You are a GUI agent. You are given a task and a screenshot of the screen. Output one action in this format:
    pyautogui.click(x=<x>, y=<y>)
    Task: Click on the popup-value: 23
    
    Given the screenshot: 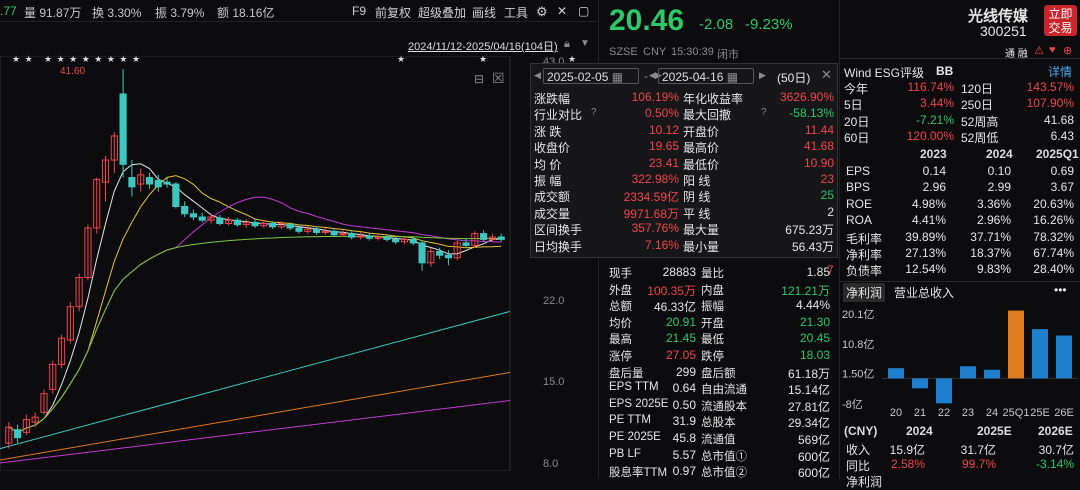 What is the action you would take?
    pyautogui.click(x=827, y=179)
    